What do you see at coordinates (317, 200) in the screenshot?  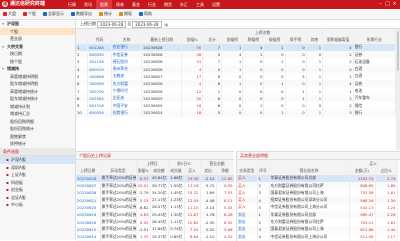 I see `table-row: 买入 4 招商证券股份有限公司深圳分公司 568.26 1.30` at bounding box center [317, 200].